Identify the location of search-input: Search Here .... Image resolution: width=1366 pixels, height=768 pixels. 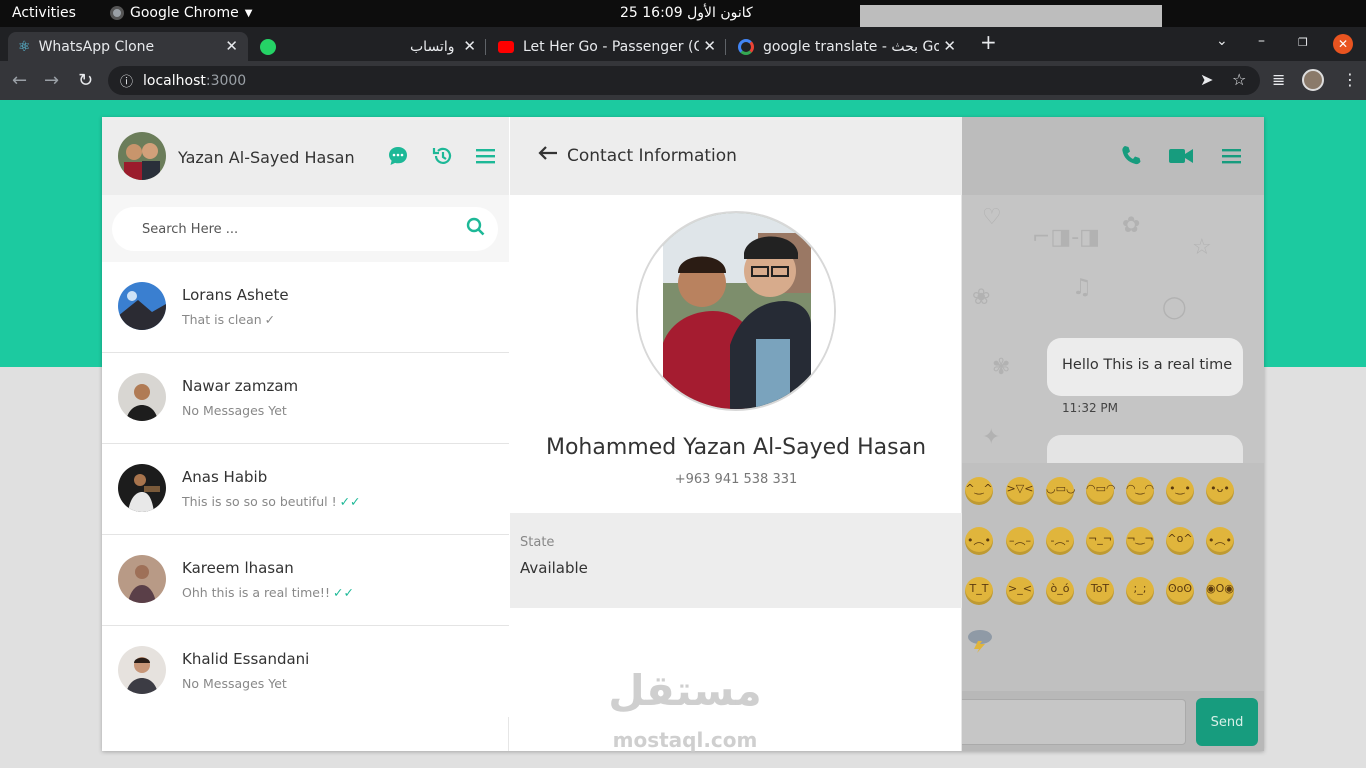
(305, 229).